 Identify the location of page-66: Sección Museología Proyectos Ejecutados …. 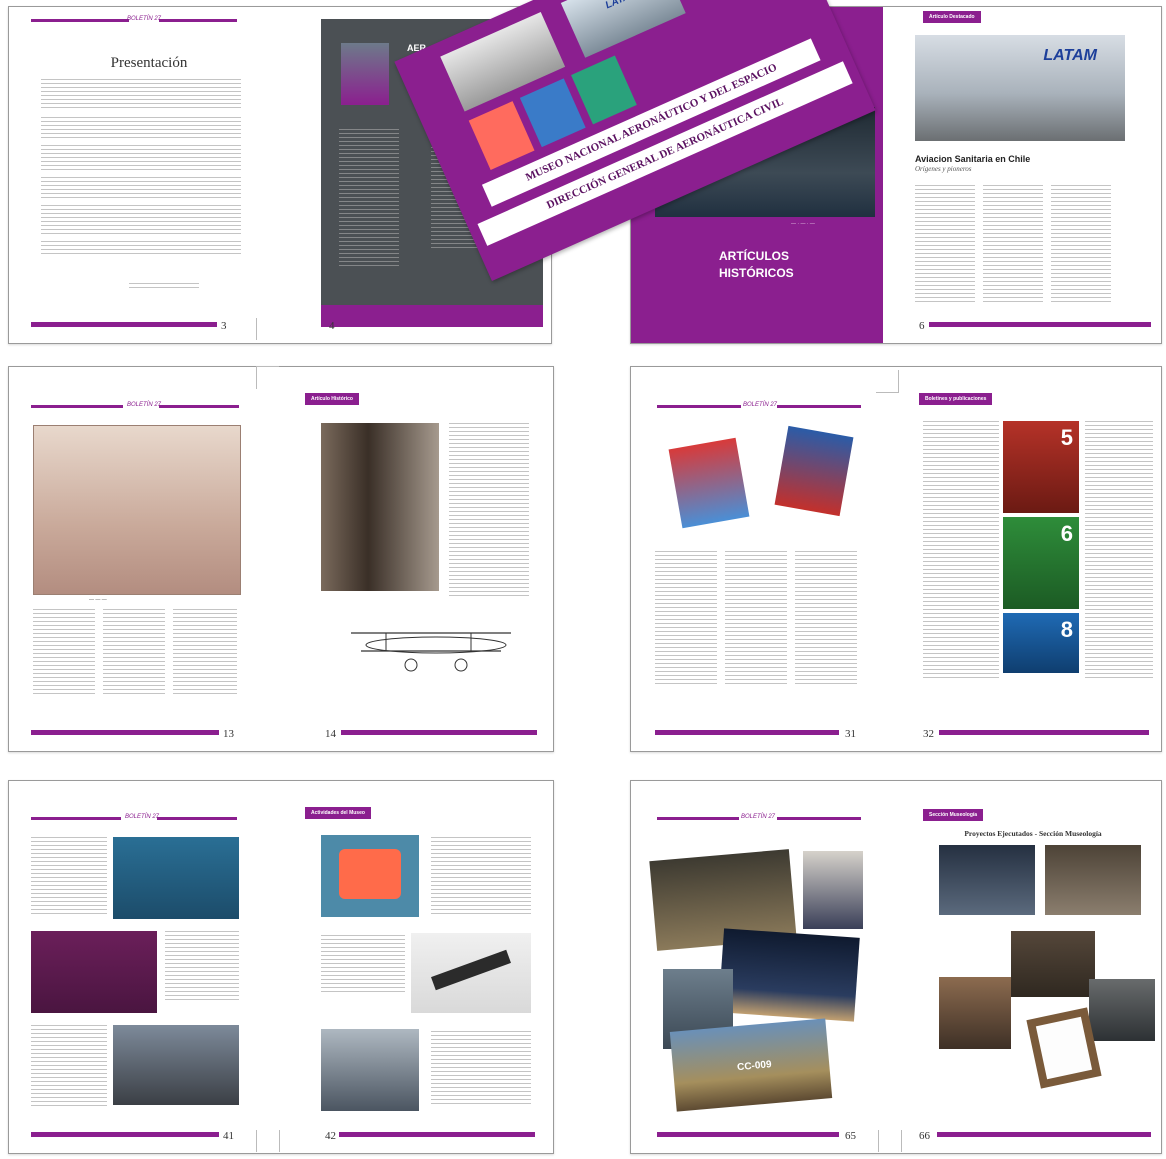
(1030, 967).